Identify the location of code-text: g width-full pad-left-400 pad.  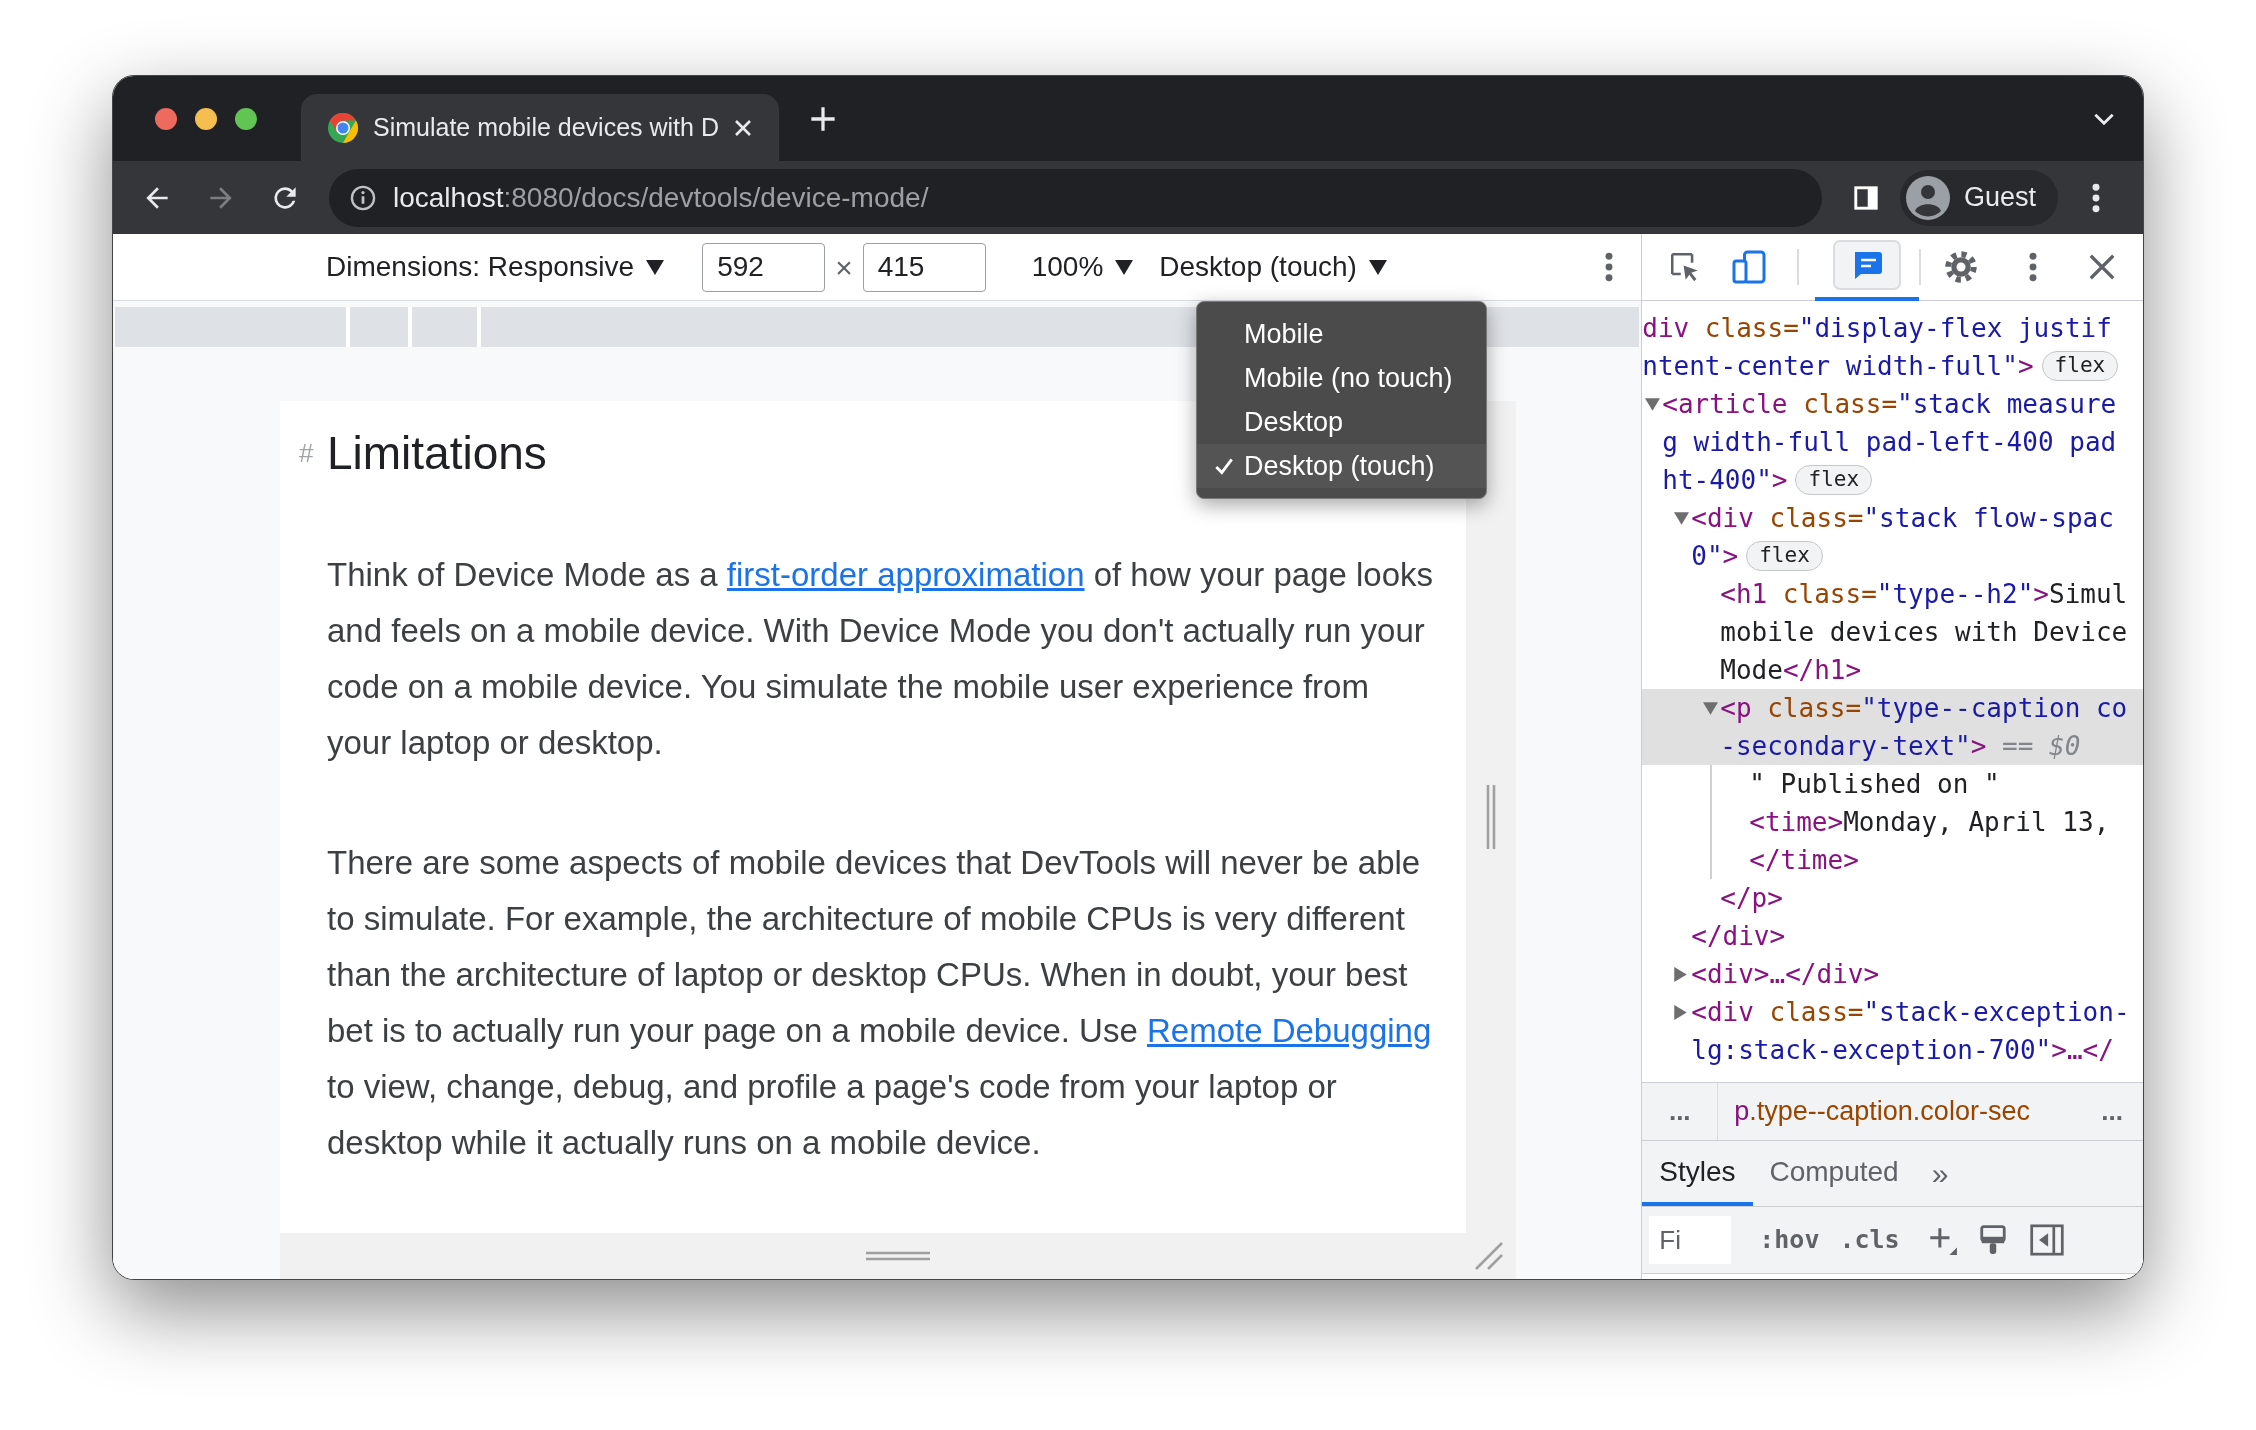
(1889, 442).